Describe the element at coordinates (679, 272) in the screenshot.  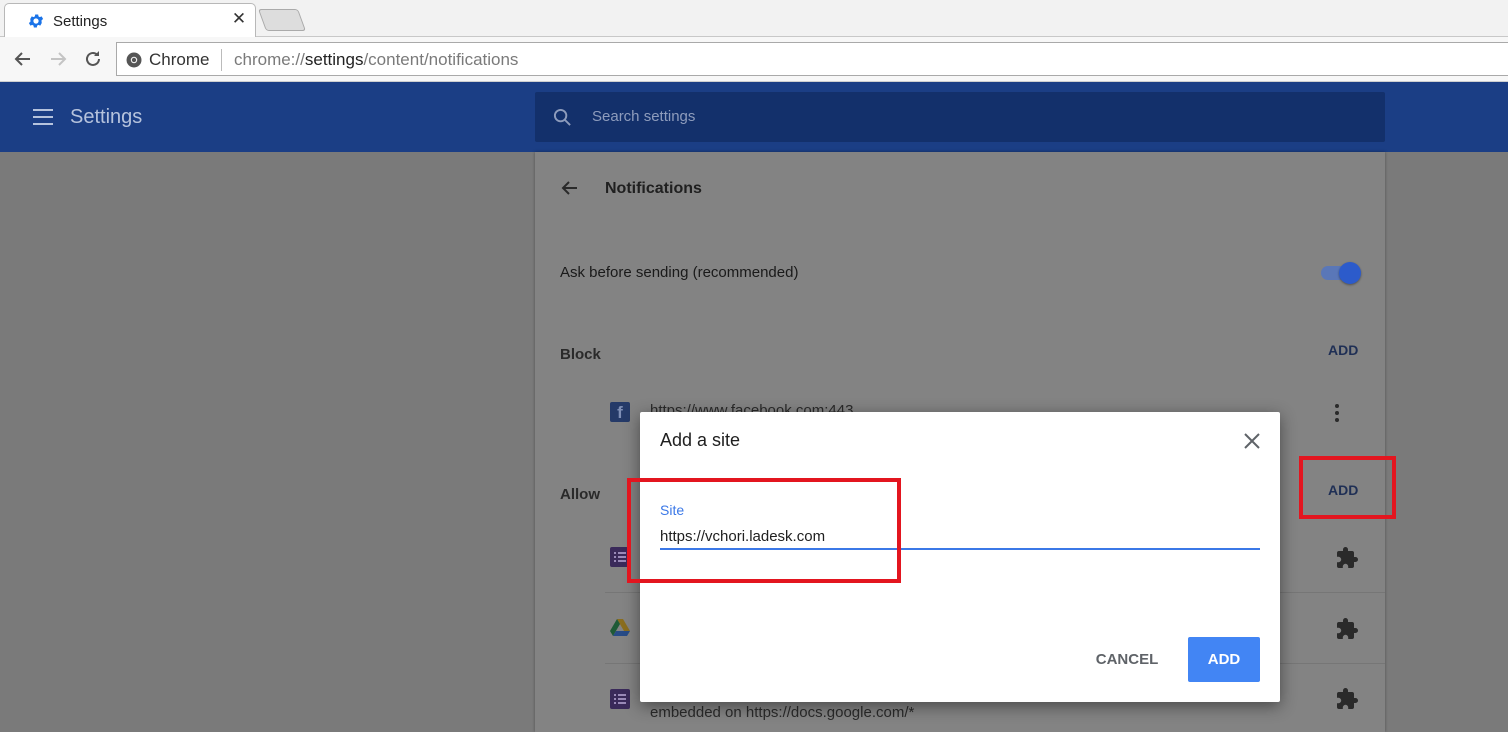
I see `ask-before-sending-label: Ask before sending (recommended)` at that location.